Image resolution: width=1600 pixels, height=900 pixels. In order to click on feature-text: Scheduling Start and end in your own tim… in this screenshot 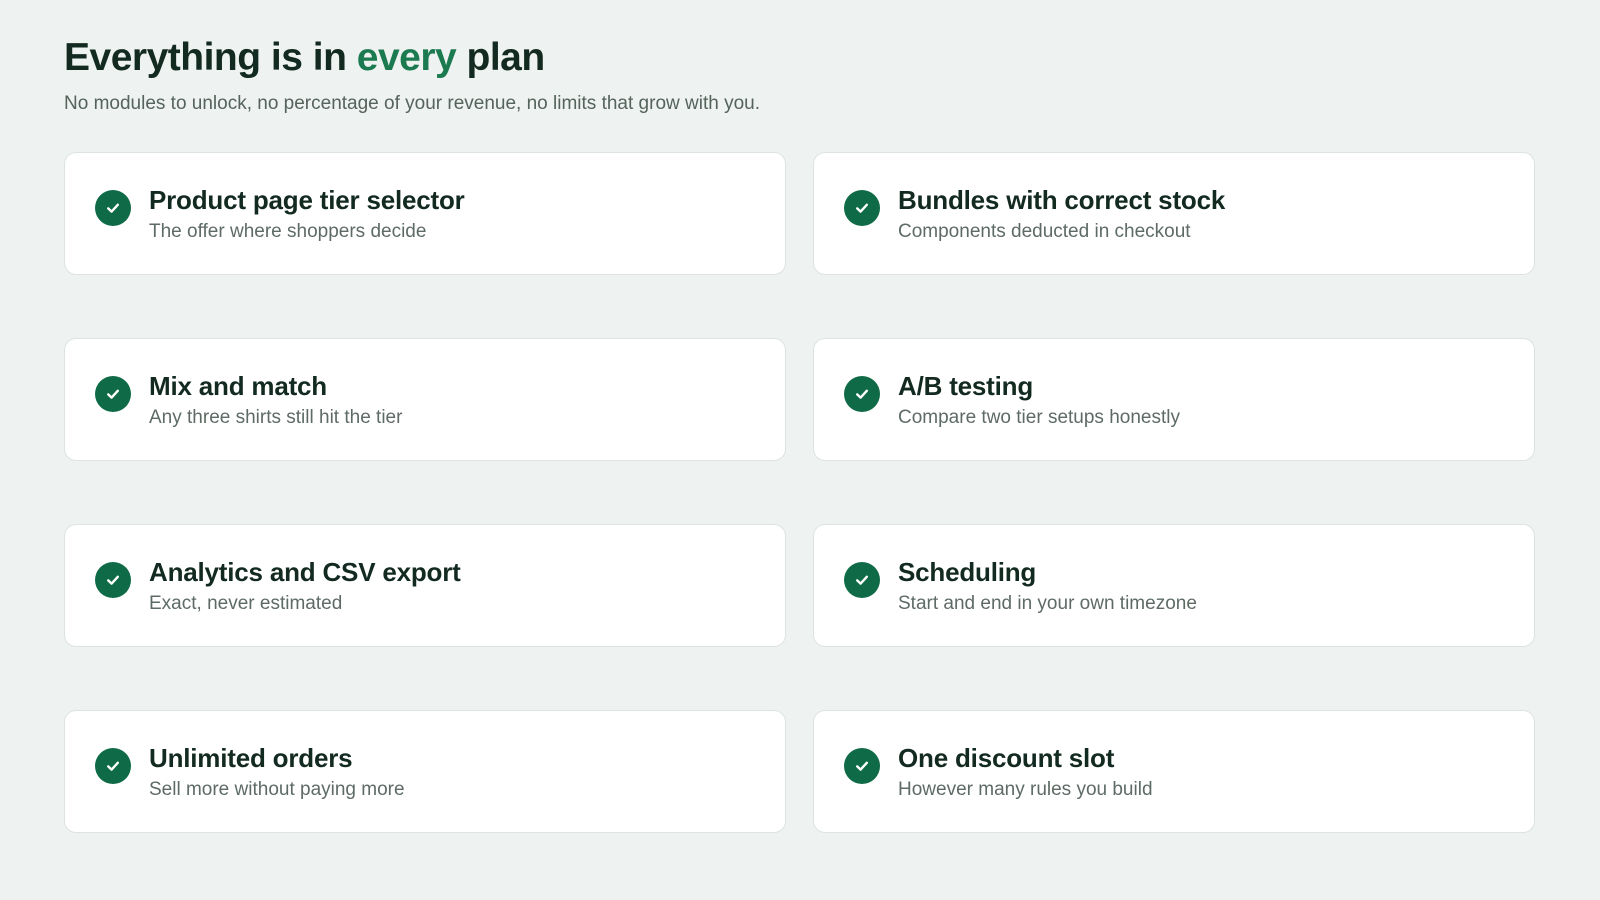, I will do `click(1047, 586)`.